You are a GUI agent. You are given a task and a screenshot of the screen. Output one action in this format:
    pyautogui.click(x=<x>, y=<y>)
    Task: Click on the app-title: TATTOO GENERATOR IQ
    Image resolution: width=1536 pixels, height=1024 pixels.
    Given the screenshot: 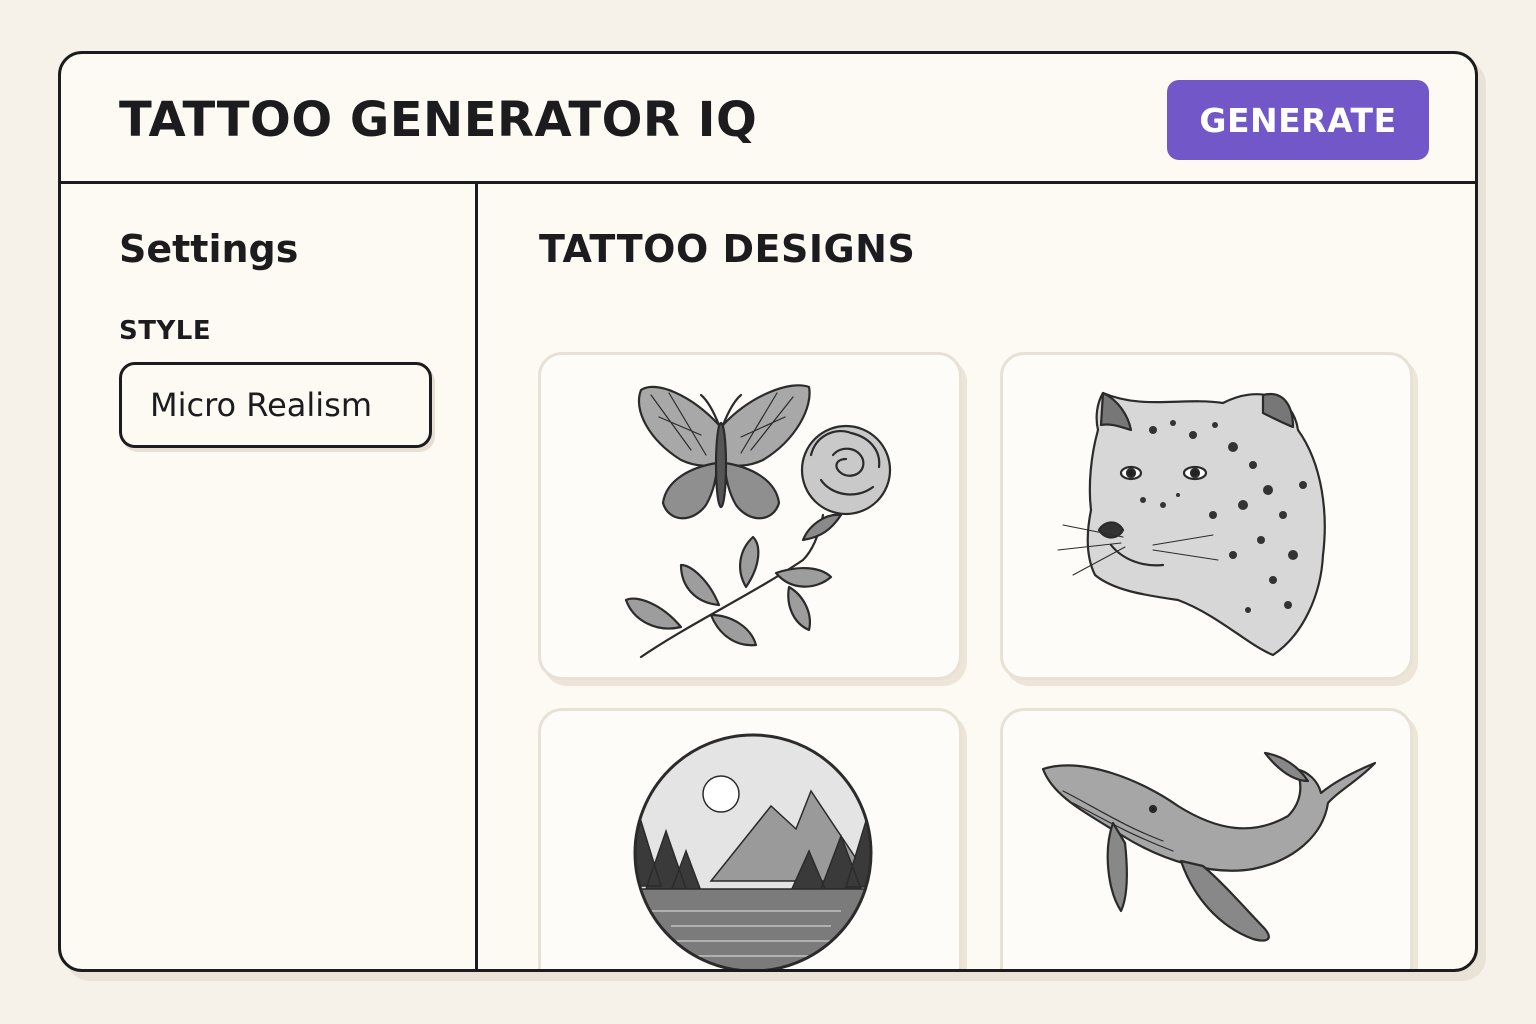 What is the action you would take?
    pyautogui.click(x=438, y=120)
    